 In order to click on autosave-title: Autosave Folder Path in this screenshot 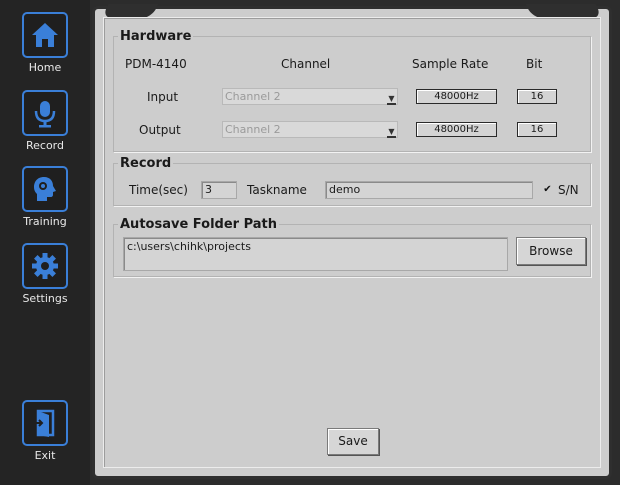, I will do `click(199, 224)`.